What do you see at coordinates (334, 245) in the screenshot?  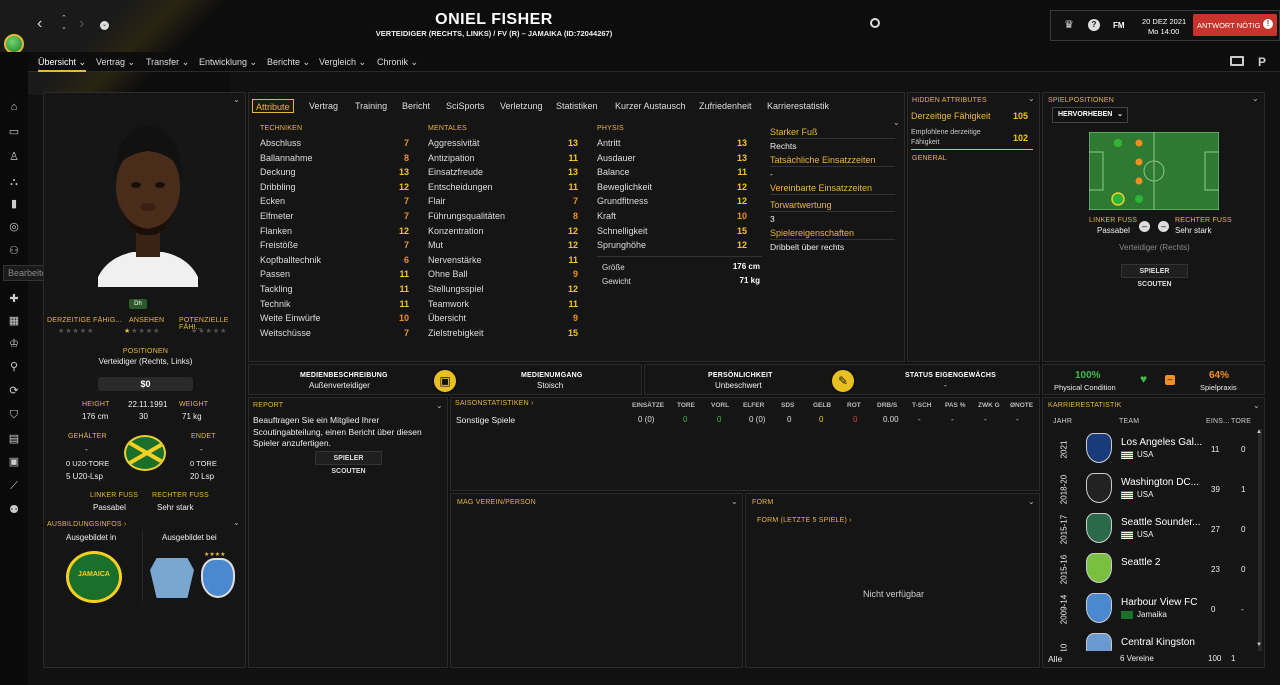 I see `attribute-row: Freistöße 7` at bounding box center [334, 245].